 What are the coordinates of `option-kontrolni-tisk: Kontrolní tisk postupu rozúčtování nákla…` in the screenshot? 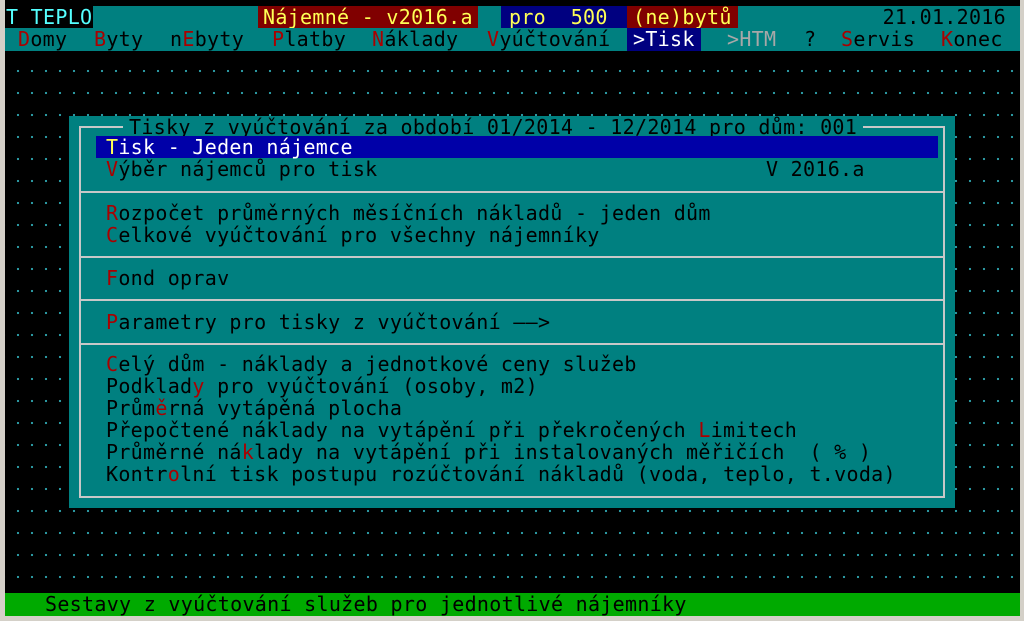 It's located at (501, 474).